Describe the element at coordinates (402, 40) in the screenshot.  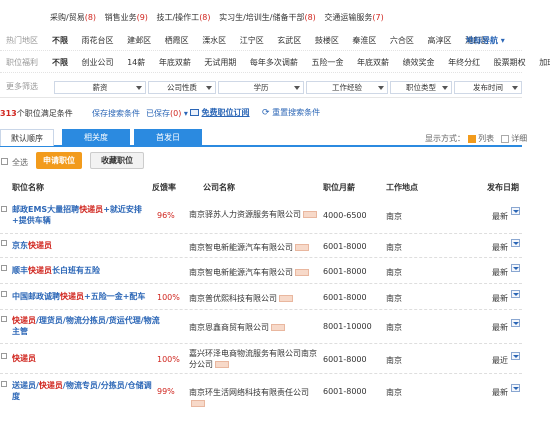
I see `area-option: 六合区` at that location.